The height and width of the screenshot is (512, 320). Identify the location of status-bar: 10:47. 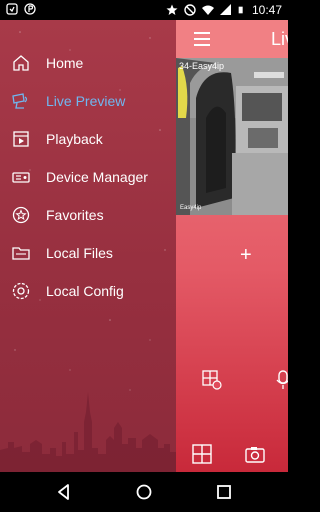
(144, 10).